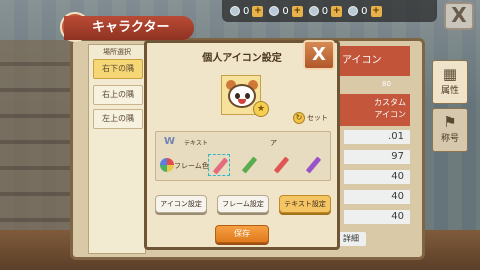 Image resolution: width=480 pixels, height=270 pixels. What do you see at coordinates (117, 149) in the screenshot?
I see `placement-panel: 場所選択 右下の隅 右上の隅 左上の隅` at bounding box center [117, 149].